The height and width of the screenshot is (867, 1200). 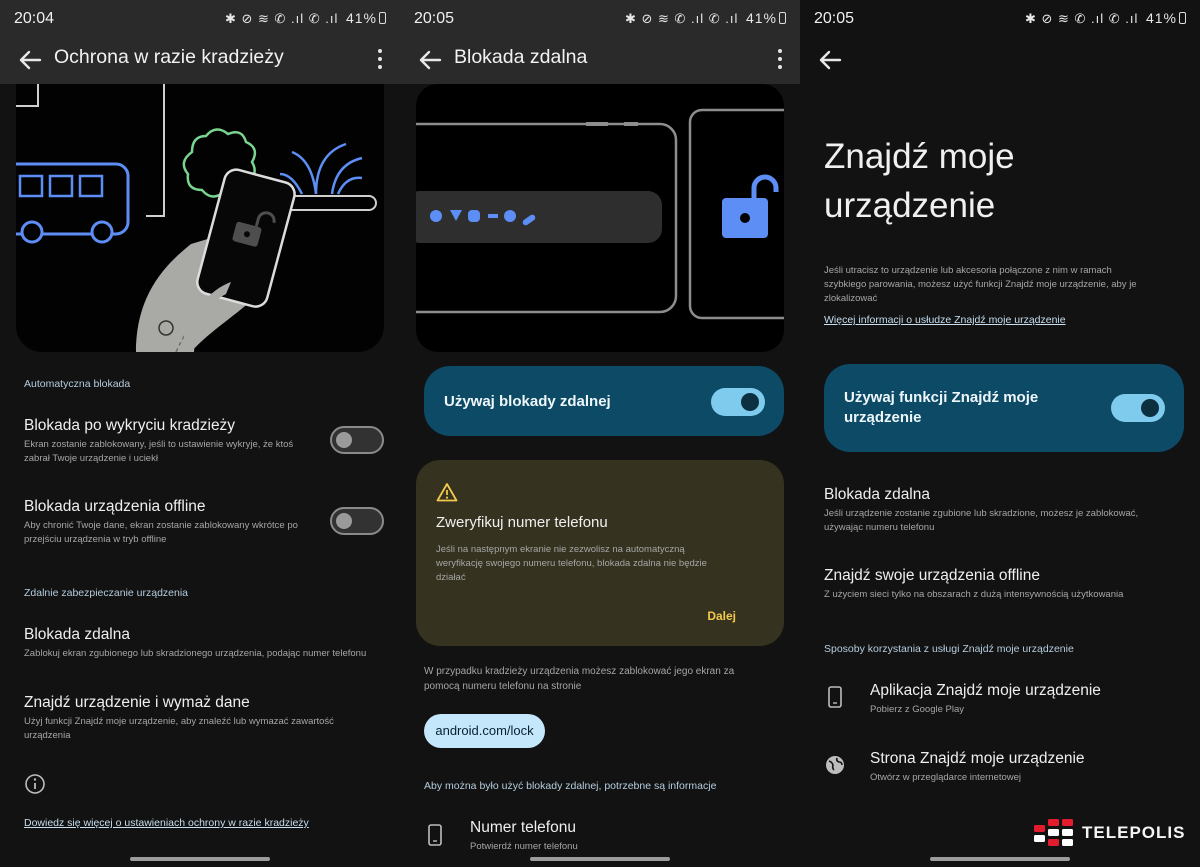 What do you see at coordinates (600, 61) in the screenshot?
I see `app-bar: Blokada zdalna` at bounding box center [600, 61].